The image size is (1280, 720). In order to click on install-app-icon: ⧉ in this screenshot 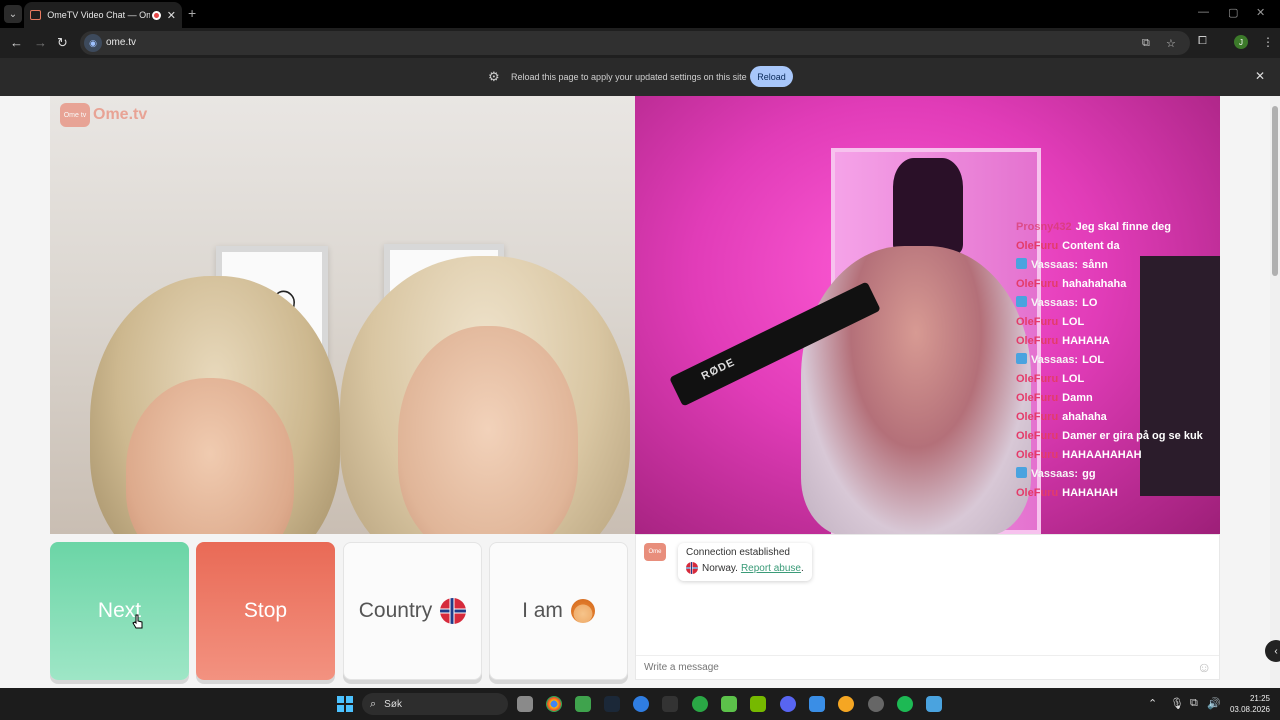, I will do `click(1146, 43)`.